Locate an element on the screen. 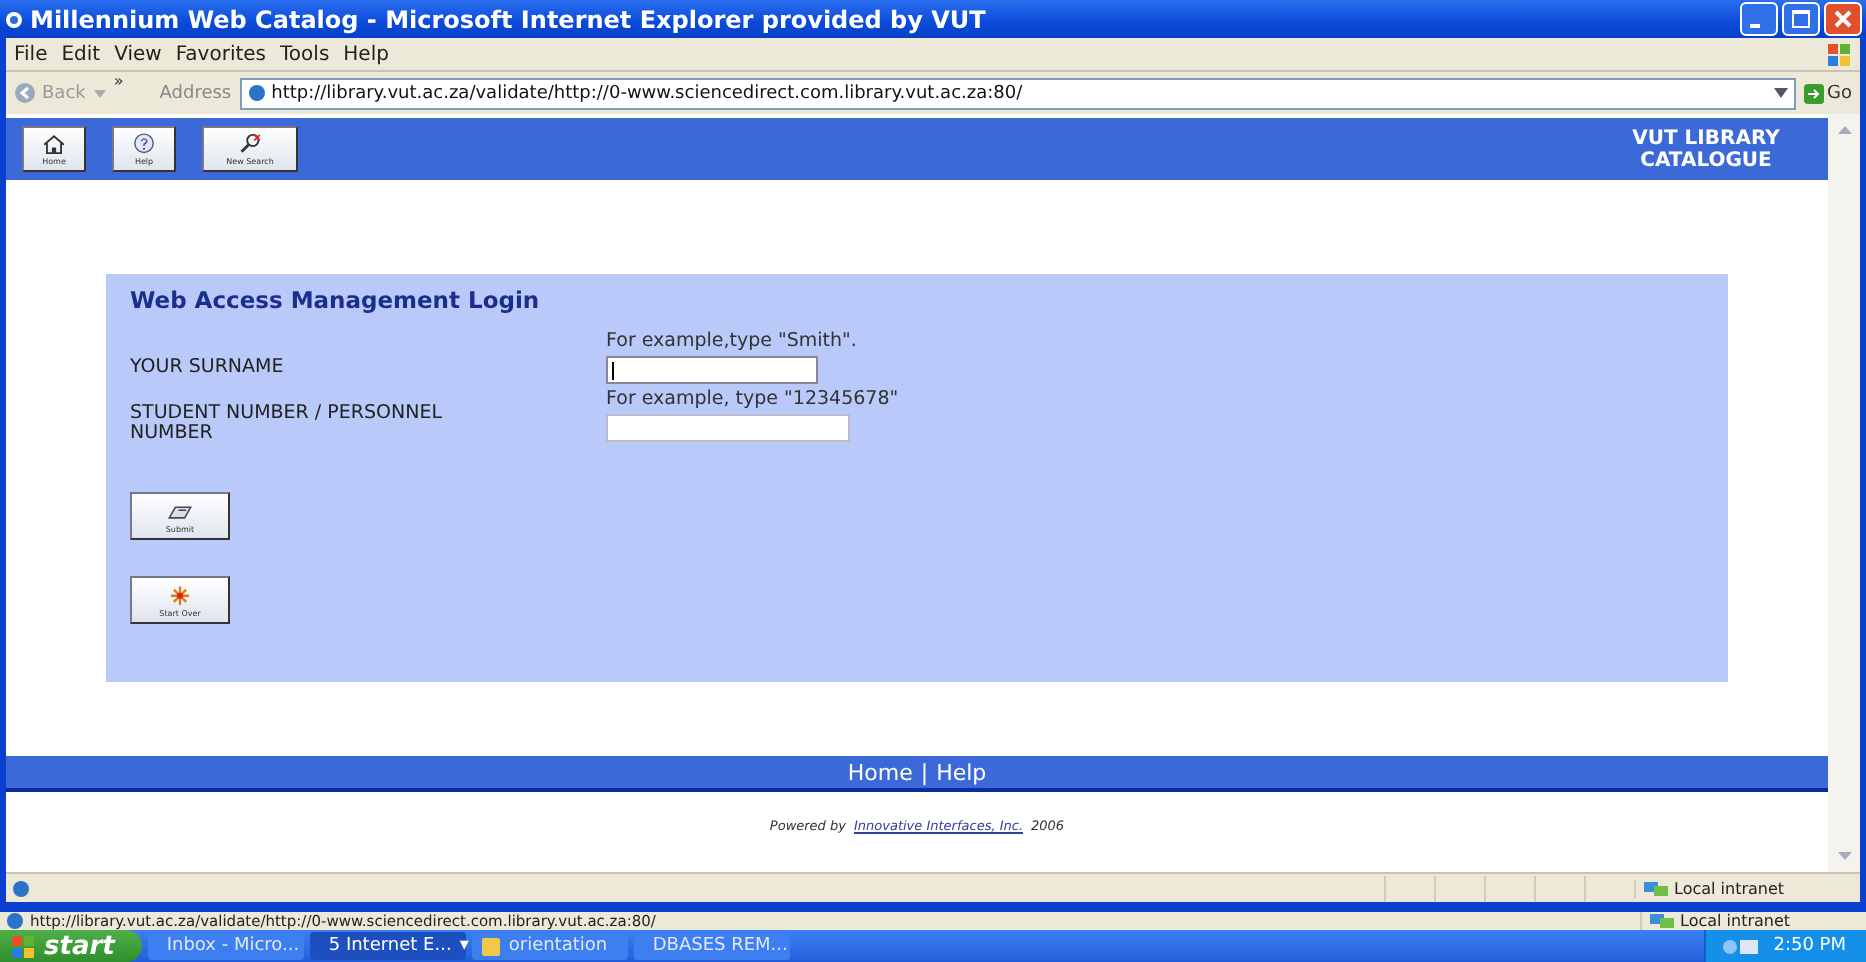 The width and height of the screenshot is (1866, 962). footer-link: Home is located at coordinates (880, 772).